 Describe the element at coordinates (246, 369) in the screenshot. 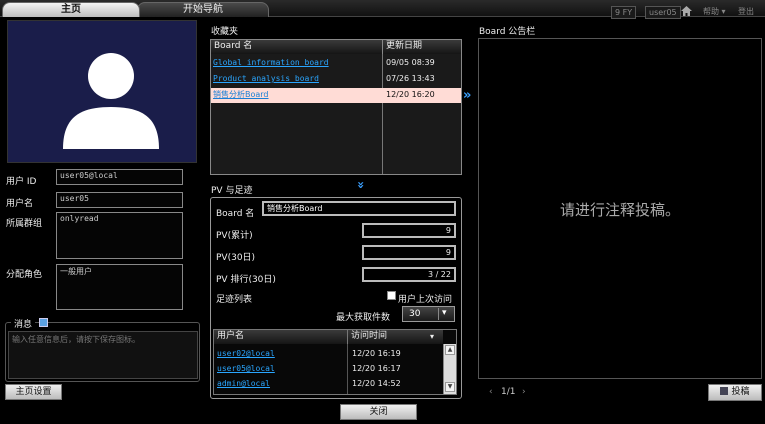

I see `visitor-link: user05@local` at that location.